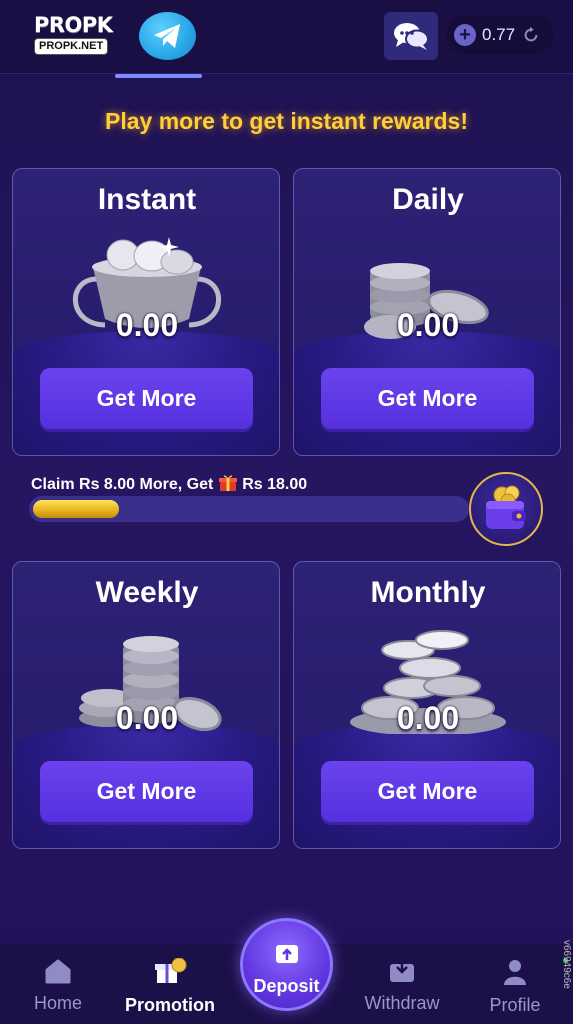 The width and height of the screenshot is (573, 1024). I want to click on telegram-button, so click(167, 36).